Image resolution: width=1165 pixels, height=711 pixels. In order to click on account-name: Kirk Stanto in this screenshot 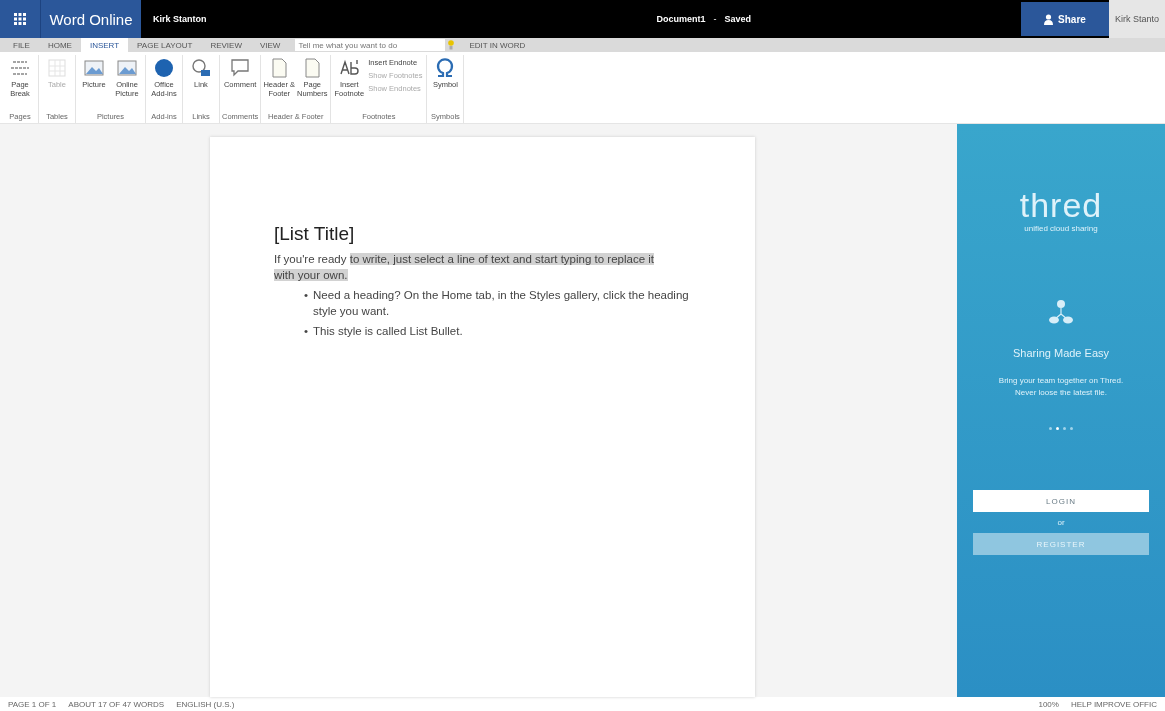, I will do `click(1137, 19)`.